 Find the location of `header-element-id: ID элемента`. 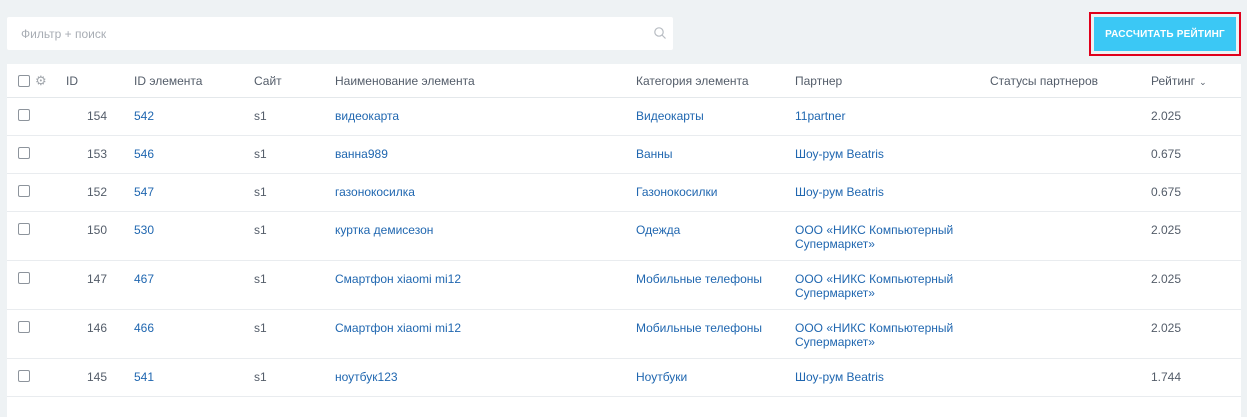

header-element-id: ID элемента is located at coordinates (168, 81).